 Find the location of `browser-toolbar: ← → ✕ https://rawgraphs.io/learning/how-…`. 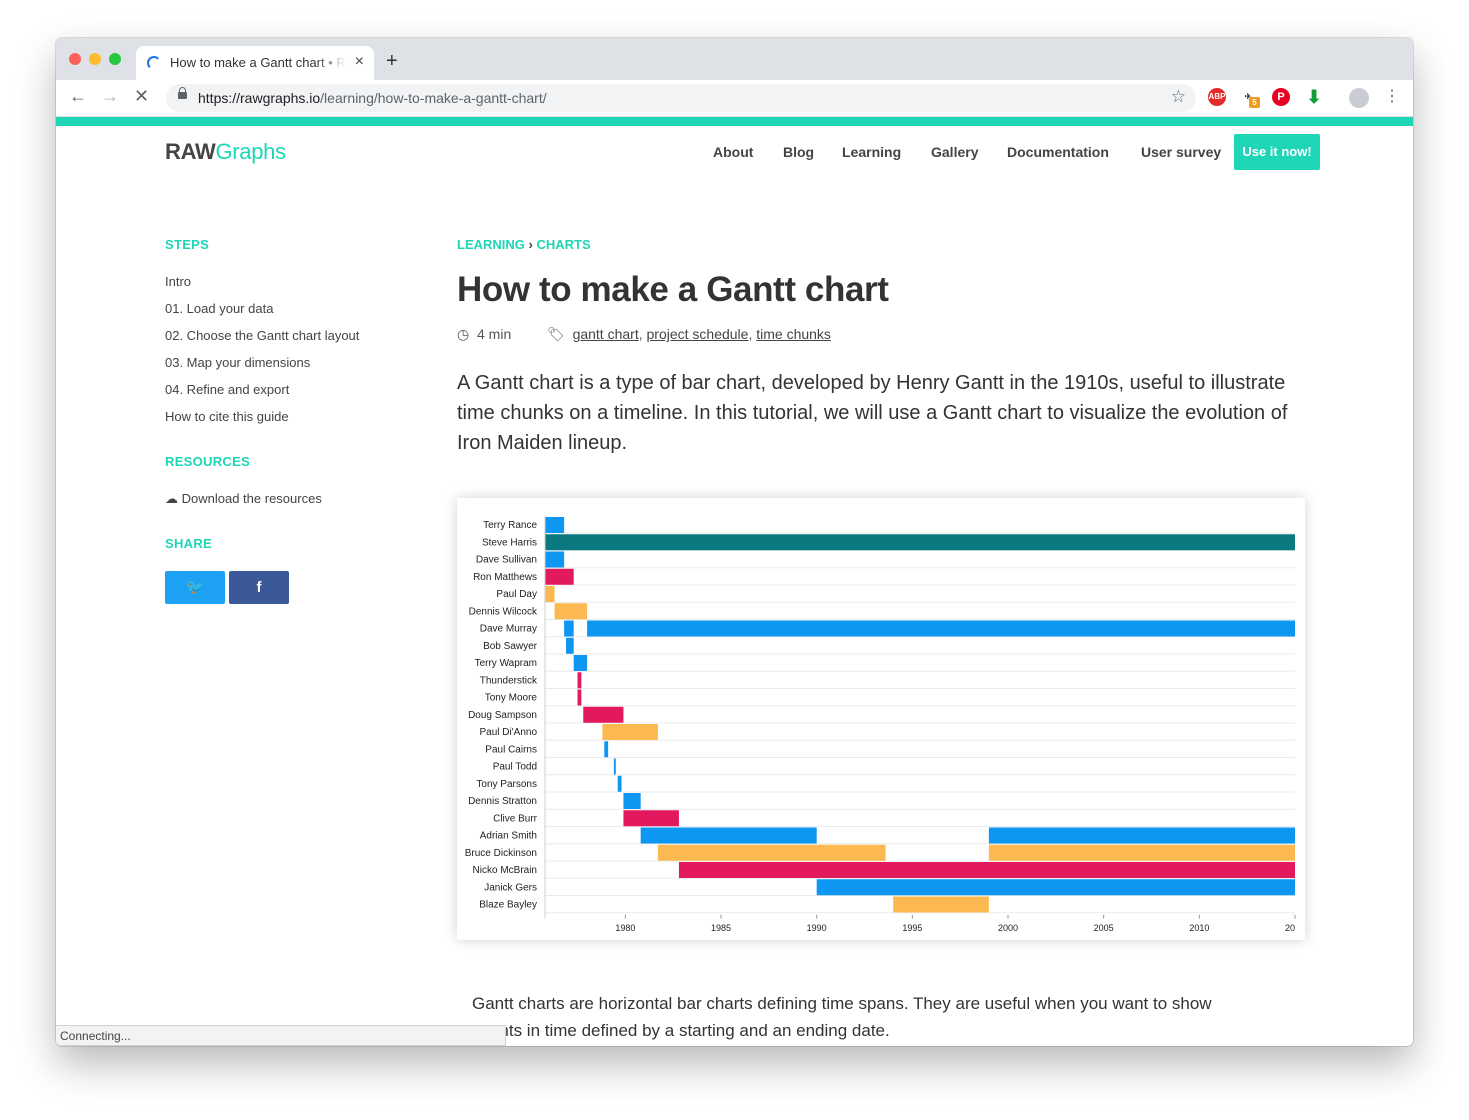

browser-toolbar: ← → ✕ https://rawgraphs.io/learning/how-… is located at coordinates (734, 98).